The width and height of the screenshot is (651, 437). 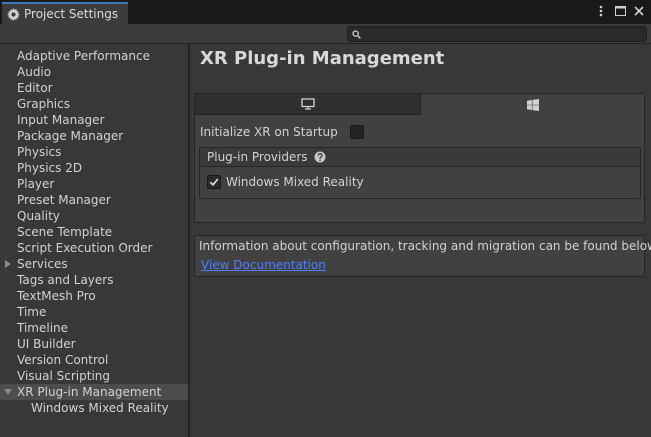 What do you see at coordinates (34, 72) in the screenshot?
I see `sidebar-item-label: Audio` at bounding box center [34, 72].